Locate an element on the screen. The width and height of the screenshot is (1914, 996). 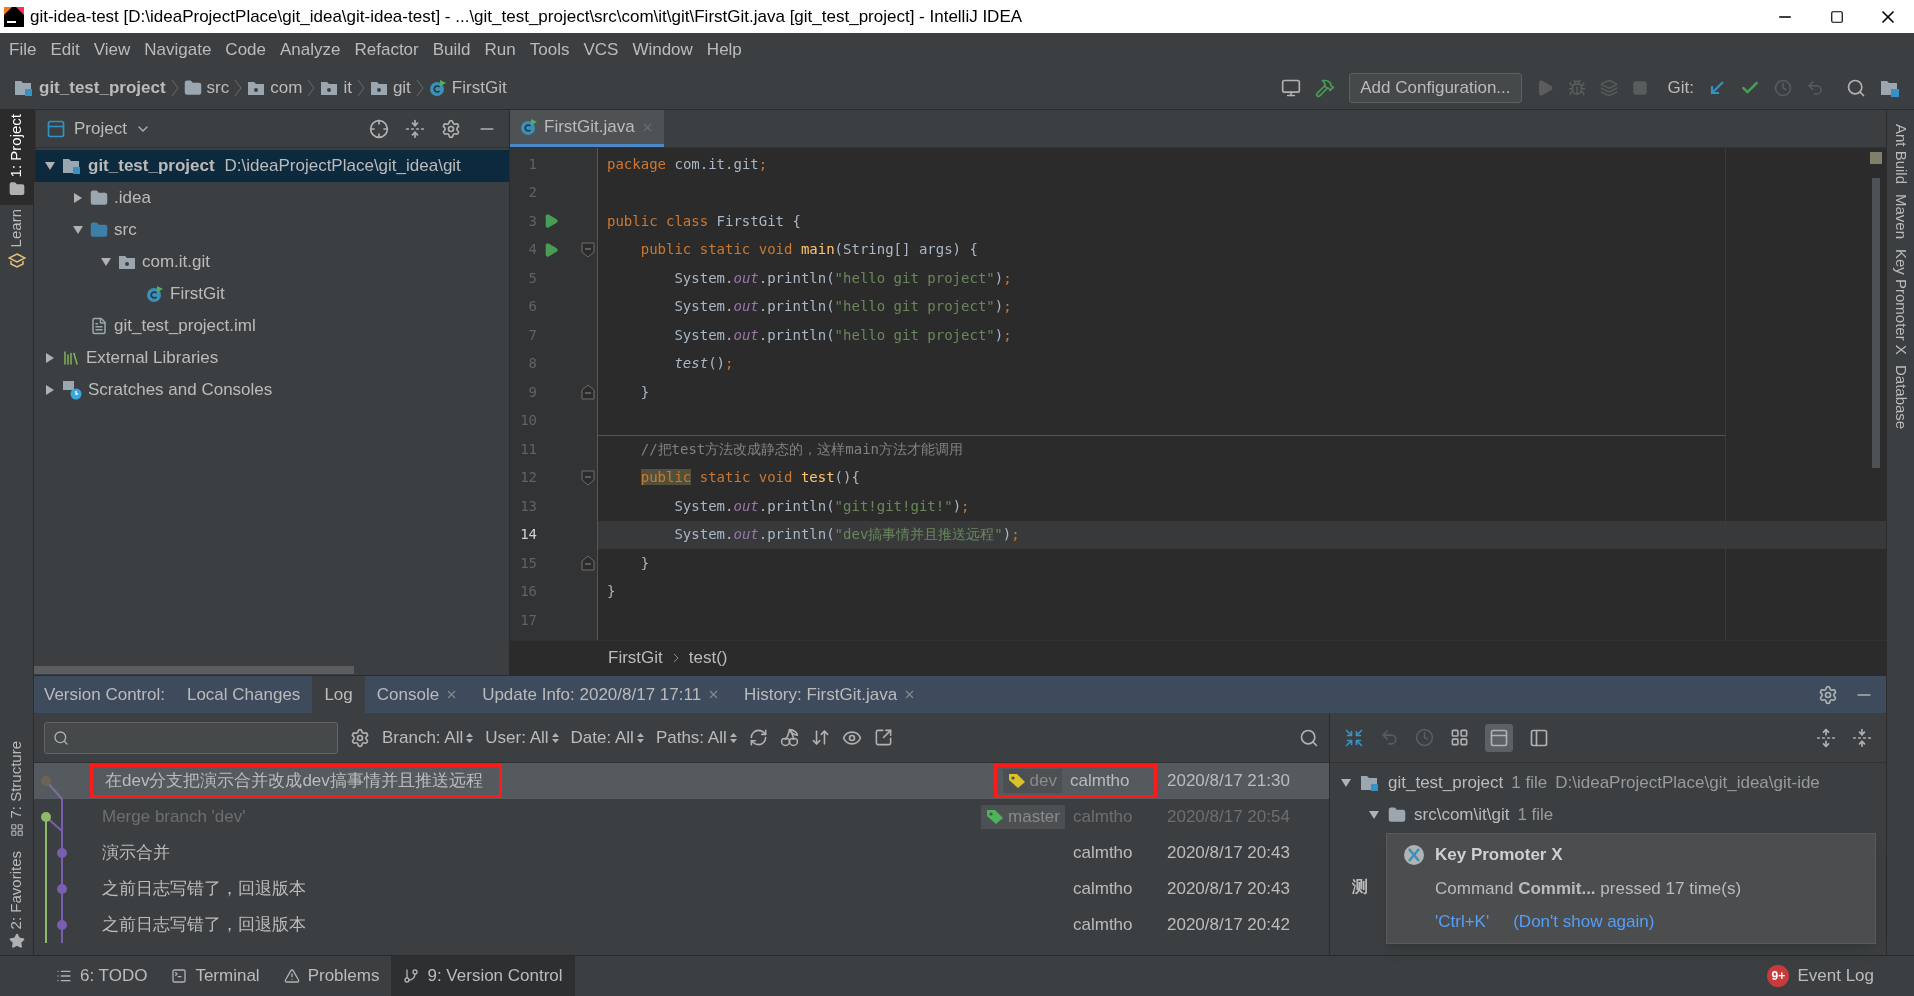
layout-icon is located at coordinates (1539, 737).